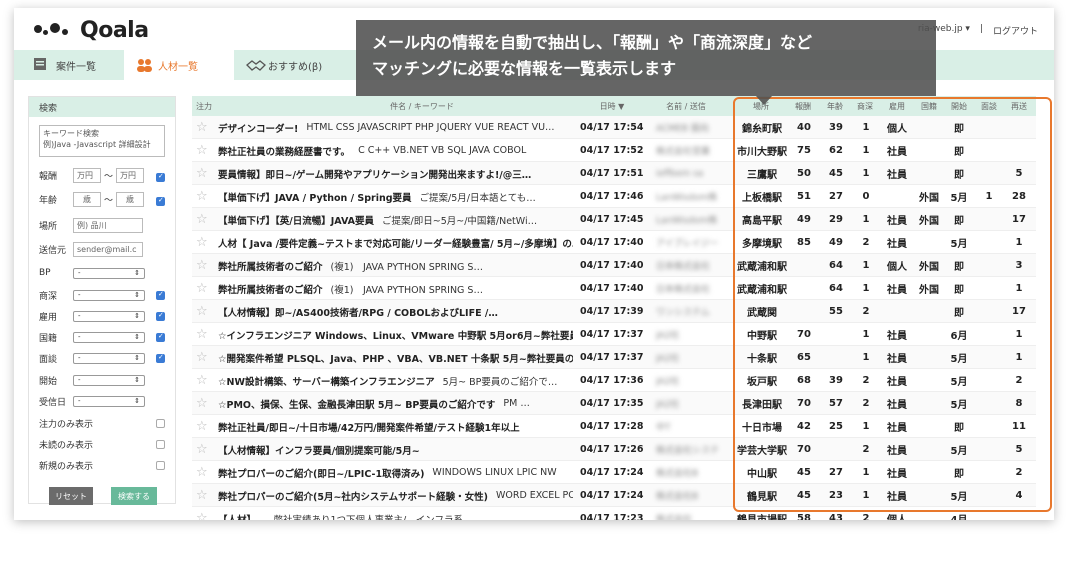  What do you see at coordinates (109, 358) in the screenshot?
I see `interview-select: - ⇕` at bounding box center [109, 358].